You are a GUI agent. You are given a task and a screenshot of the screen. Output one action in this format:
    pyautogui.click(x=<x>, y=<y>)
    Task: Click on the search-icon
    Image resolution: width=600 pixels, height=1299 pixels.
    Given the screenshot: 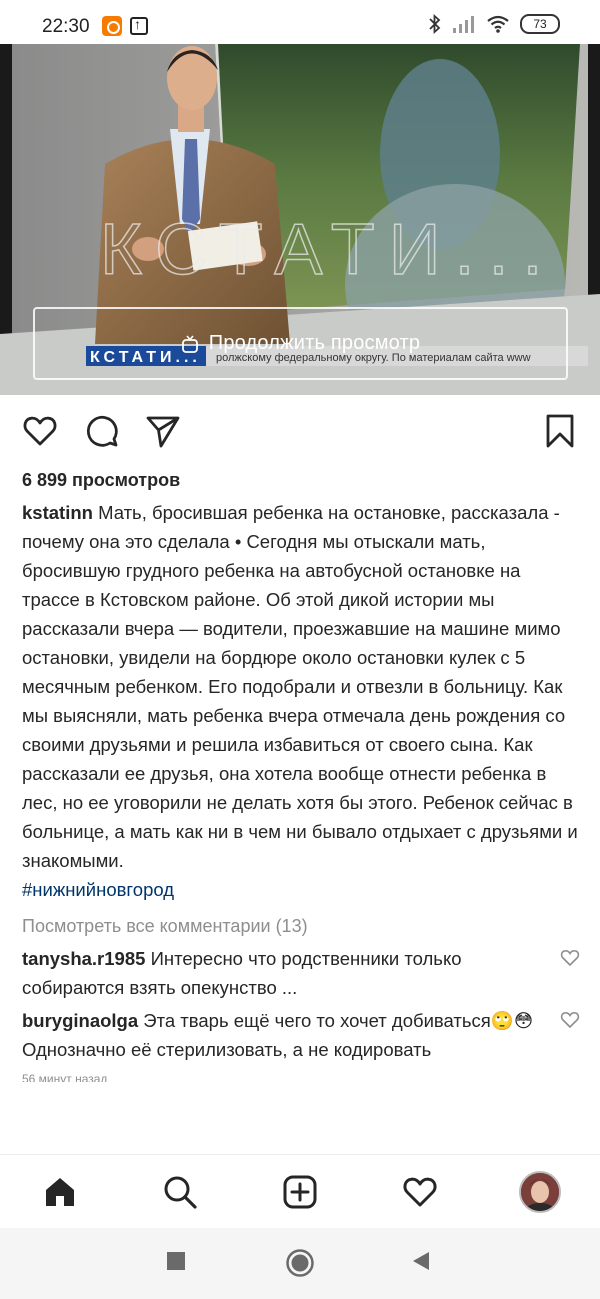 What is the action you would take?
    pyautogui.click(x=180, y=1192)
    